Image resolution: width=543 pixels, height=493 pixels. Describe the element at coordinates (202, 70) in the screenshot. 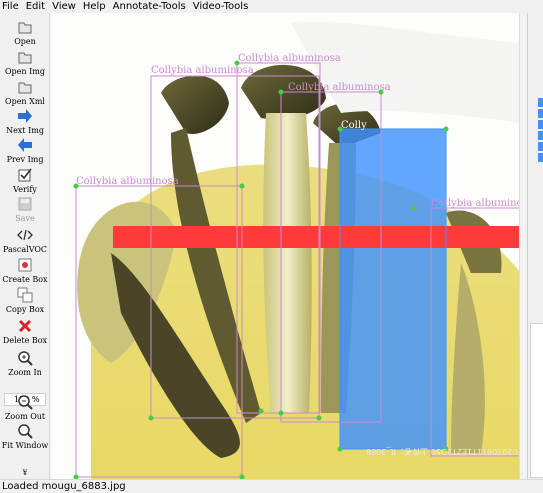

I see `box-label-1: Collybia albuminosa` at that location.